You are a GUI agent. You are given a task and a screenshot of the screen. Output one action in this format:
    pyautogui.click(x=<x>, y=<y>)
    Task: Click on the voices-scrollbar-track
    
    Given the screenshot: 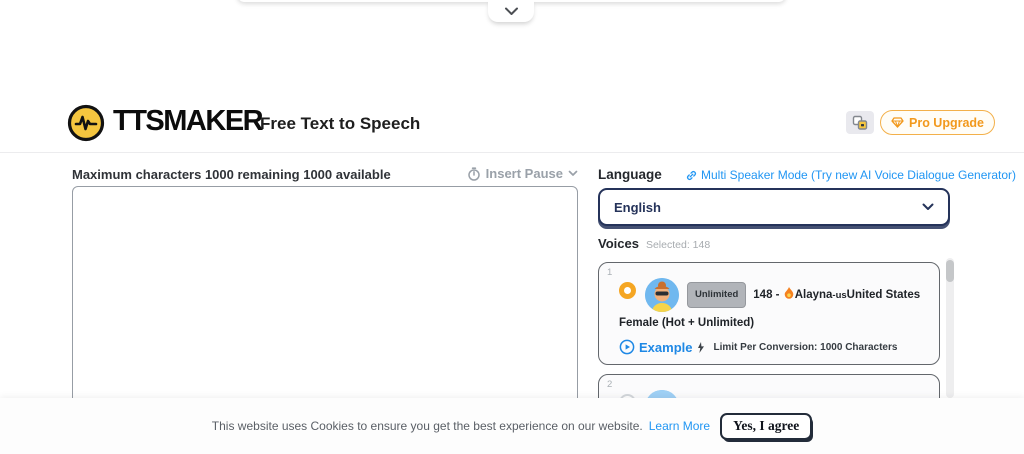 What is the action you would take?
    pyautogui.click(x=950, y=328)
    